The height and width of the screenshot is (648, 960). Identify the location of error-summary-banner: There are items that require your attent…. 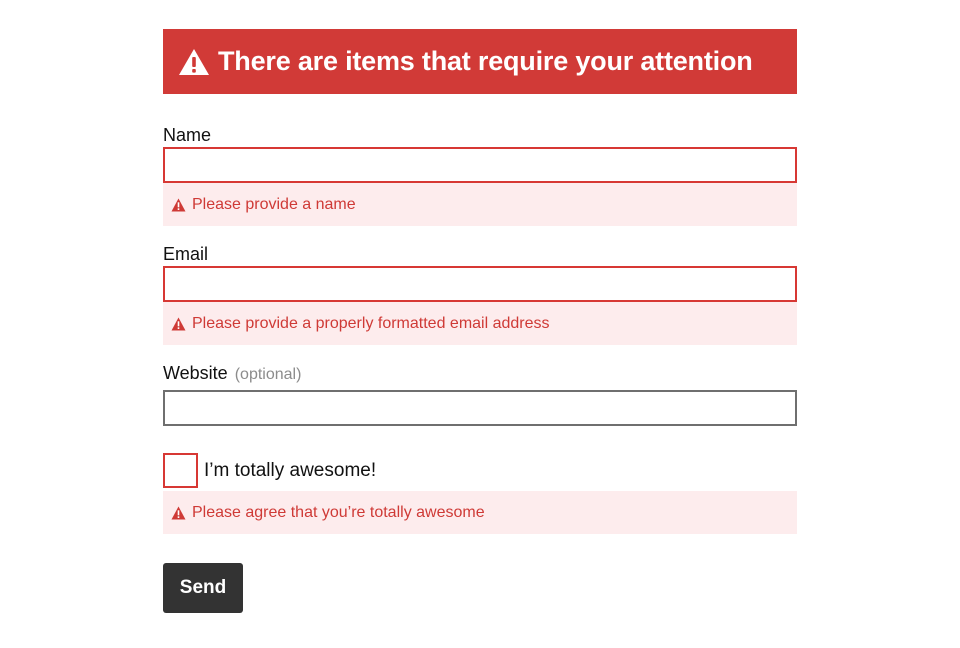
(480, 61).